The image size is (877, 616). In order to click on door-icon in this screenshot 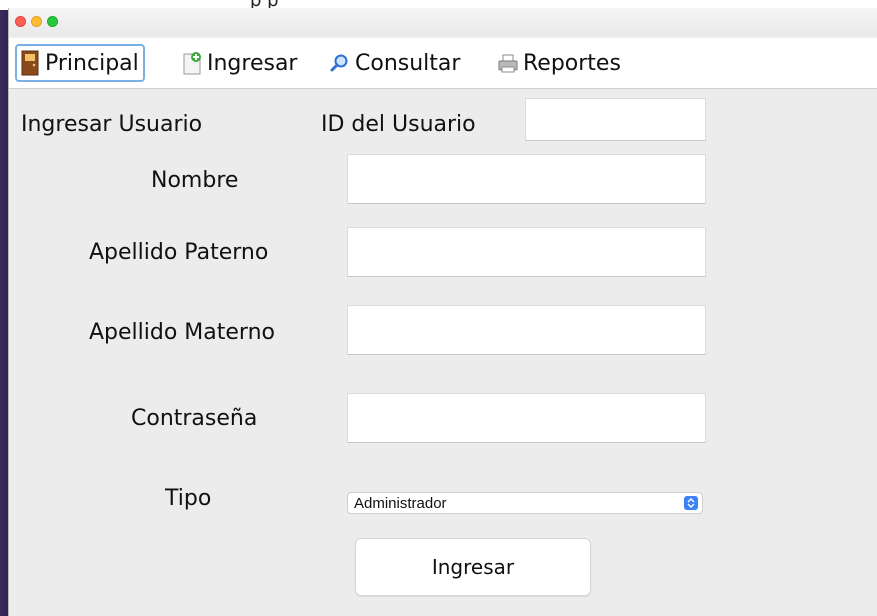, I will do `click(30, 63)`.